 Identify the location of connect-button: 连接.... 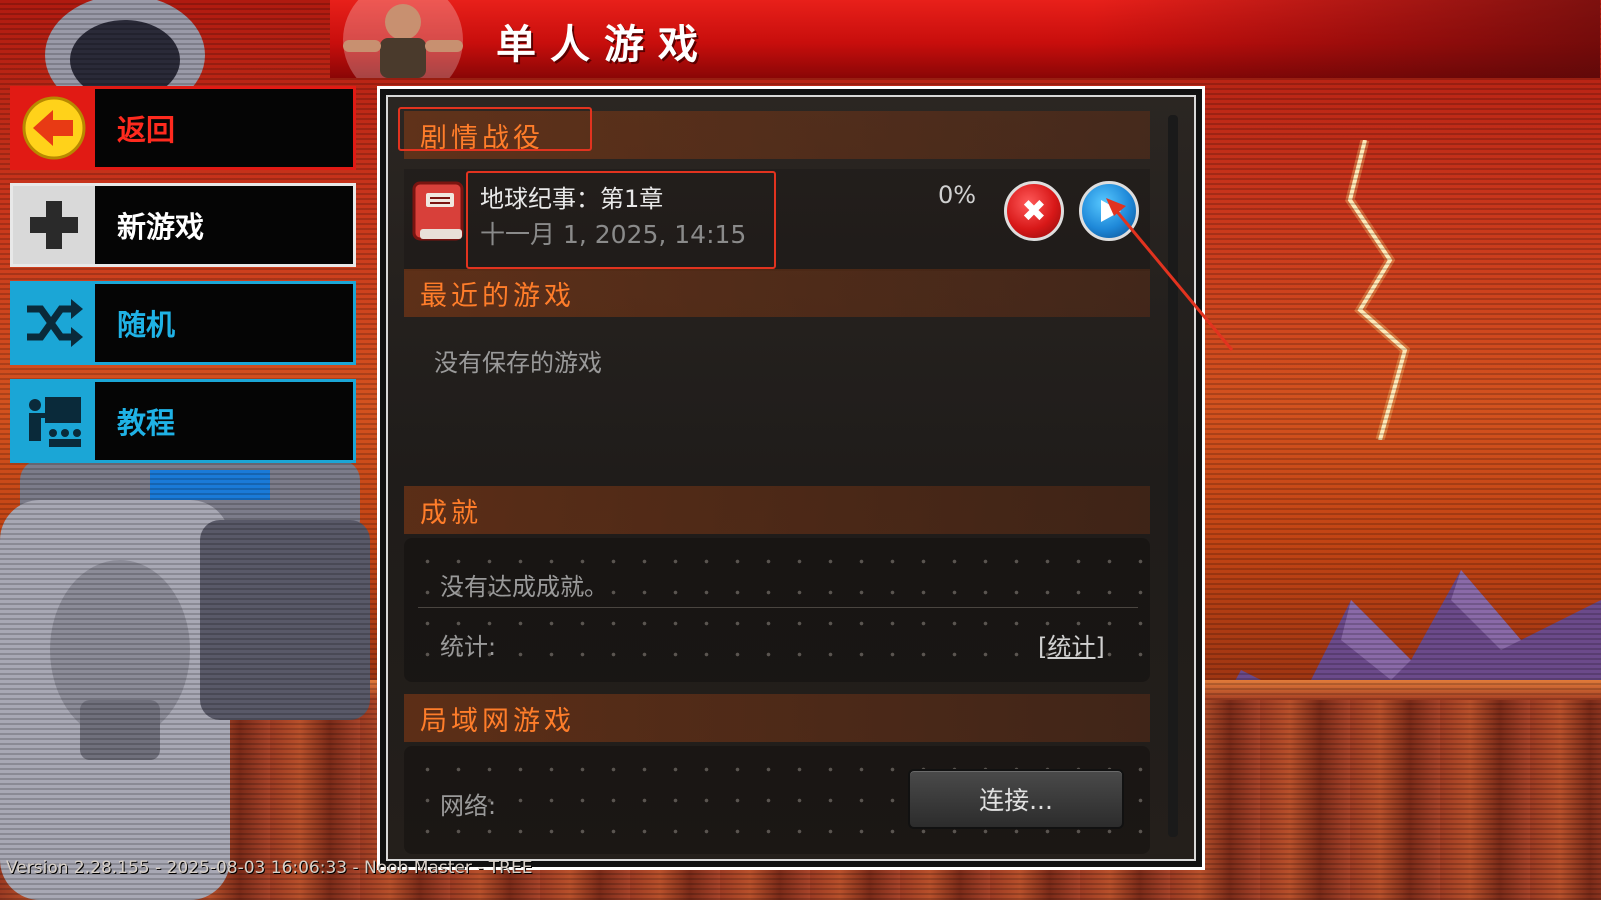
(1016, 799).